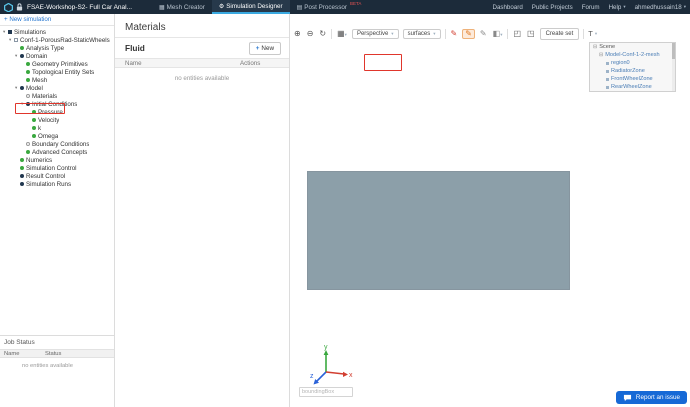 The height and width of the screenshot is (407, 690). What do you see at coordinates (202, 78) in the screenshot?
I see `materials-empty-text: no entities available` at bounding box center [202, 78].